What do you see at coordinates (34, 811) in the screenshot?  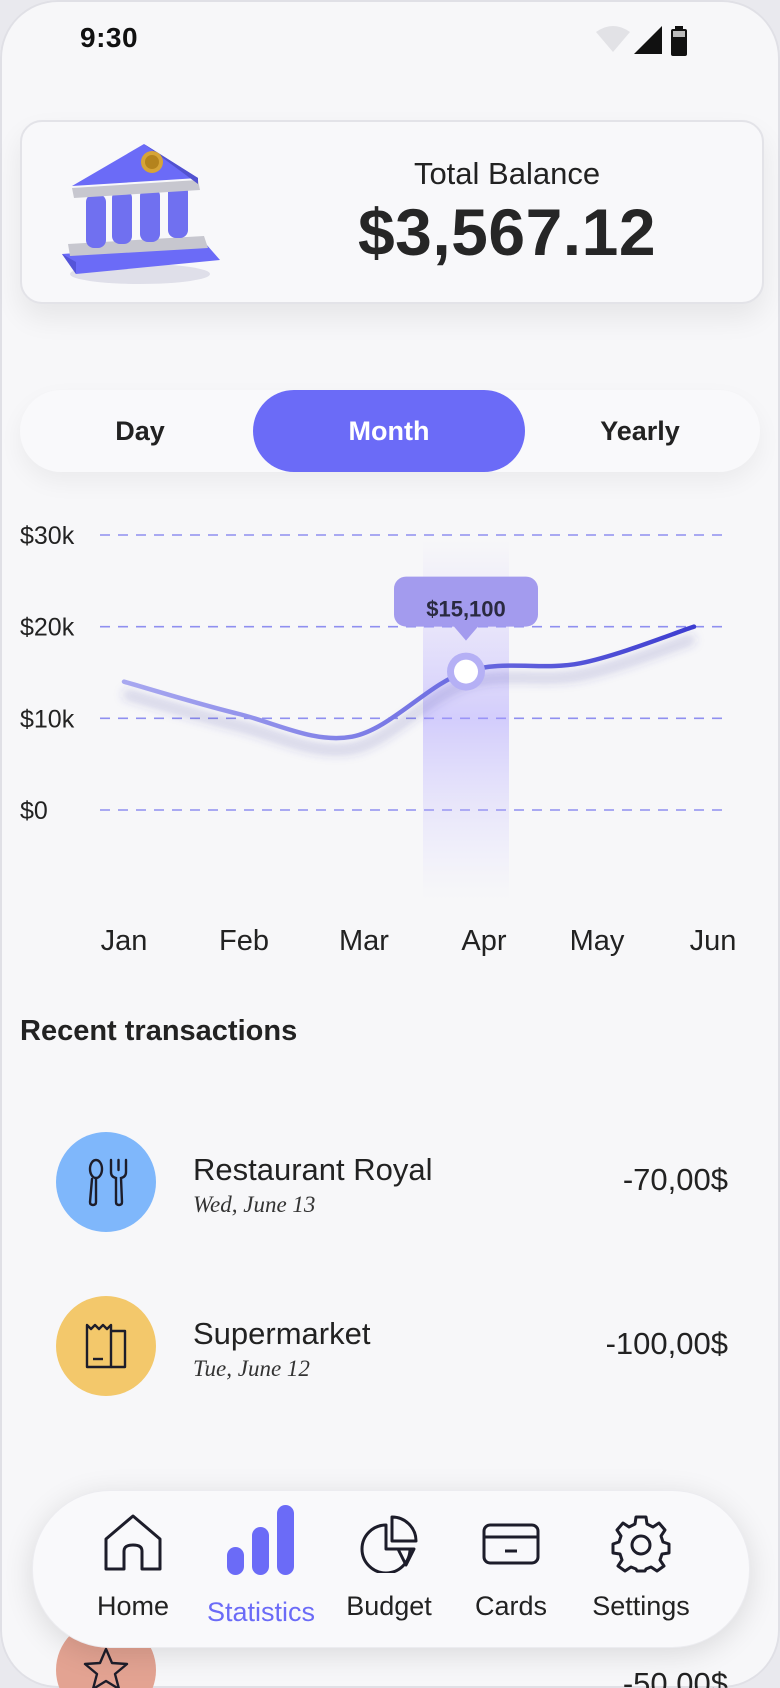 I see `y-tick-label: $0` at bounding box center [34, 811].